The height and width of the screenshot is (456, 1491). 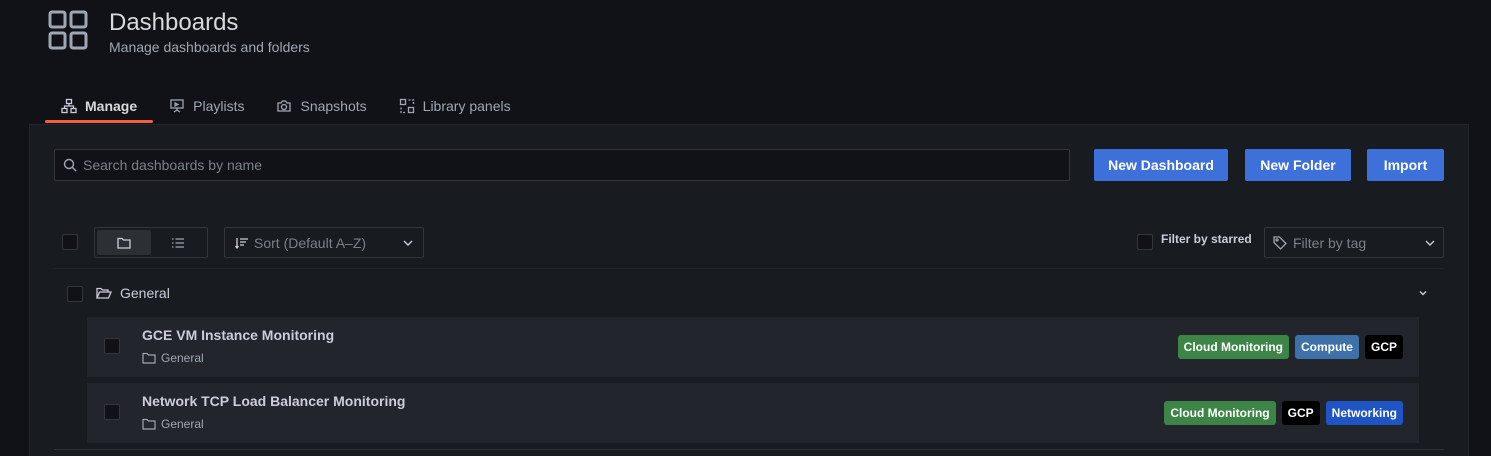 What do you see at coordinates (749, 293) in the screenshot?
I see `folder-header-general: General` at bounding box center [749, 293].